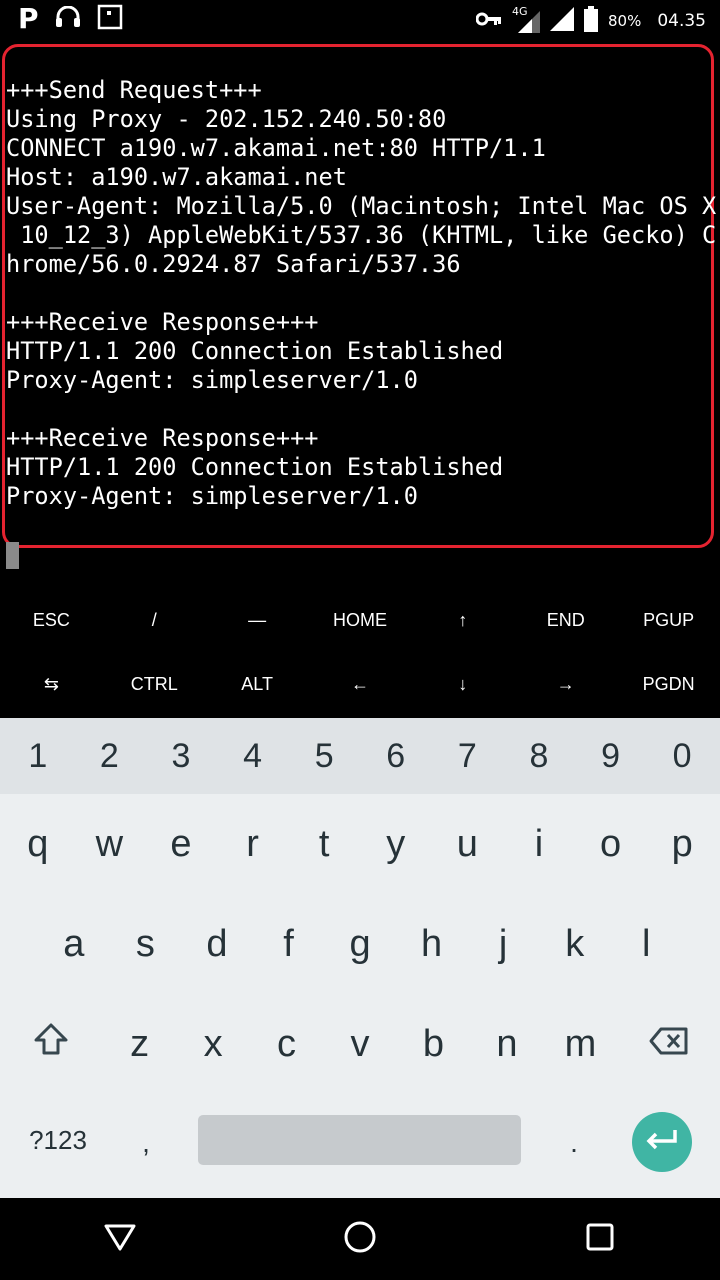 This screenshot has height=1280, width=720. I want to click on home-button, so click(360, 1239).